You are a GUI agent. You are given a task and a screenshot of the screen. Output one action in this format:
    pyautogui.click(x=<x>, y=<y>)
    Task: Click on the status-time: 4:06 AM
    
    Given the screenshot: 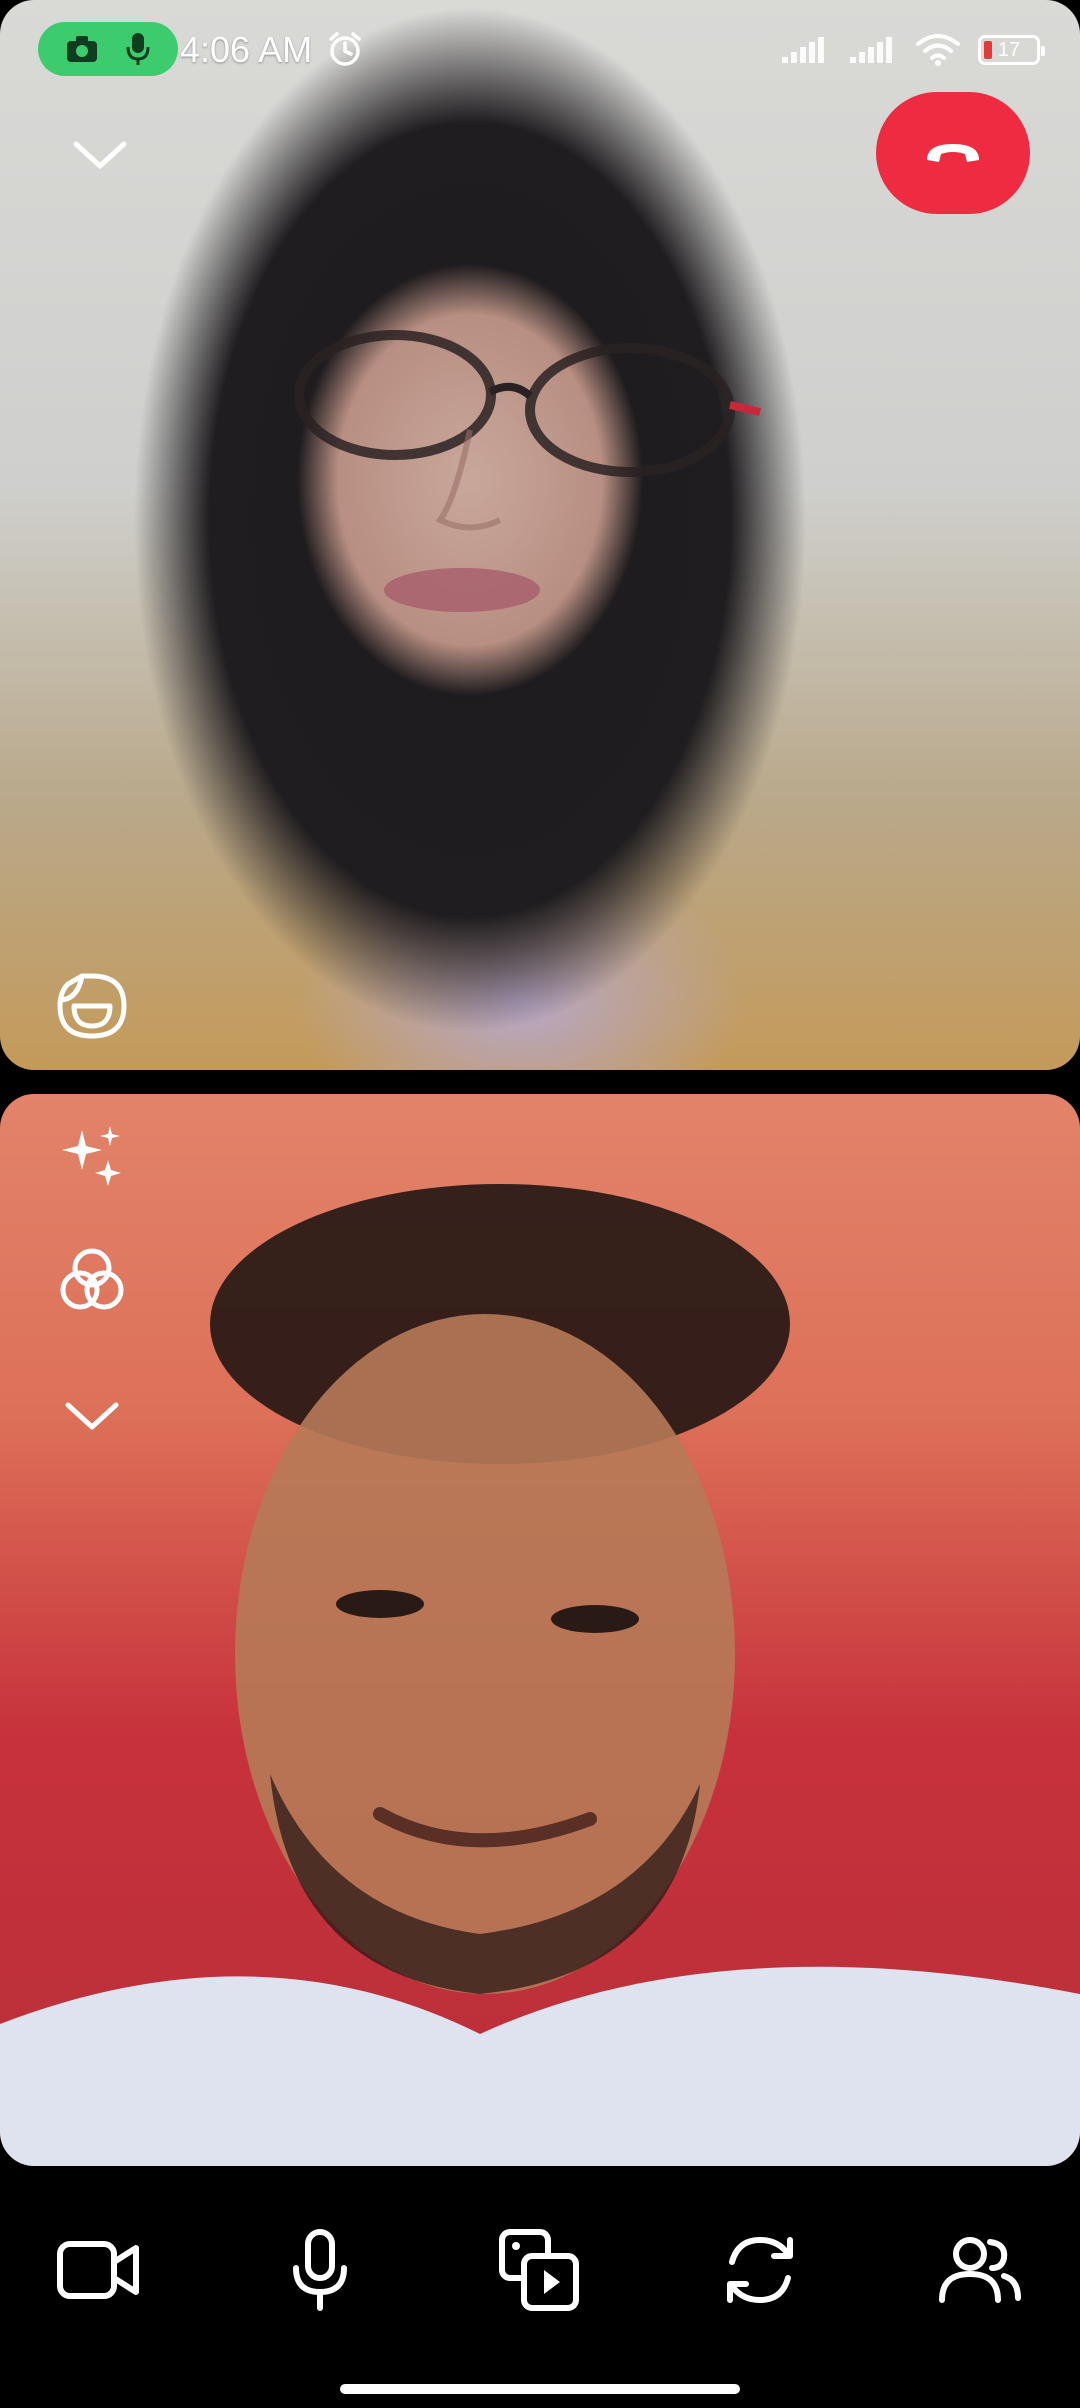 What is the action you would take?
    pyautogui.click(x=246, y=49)
    